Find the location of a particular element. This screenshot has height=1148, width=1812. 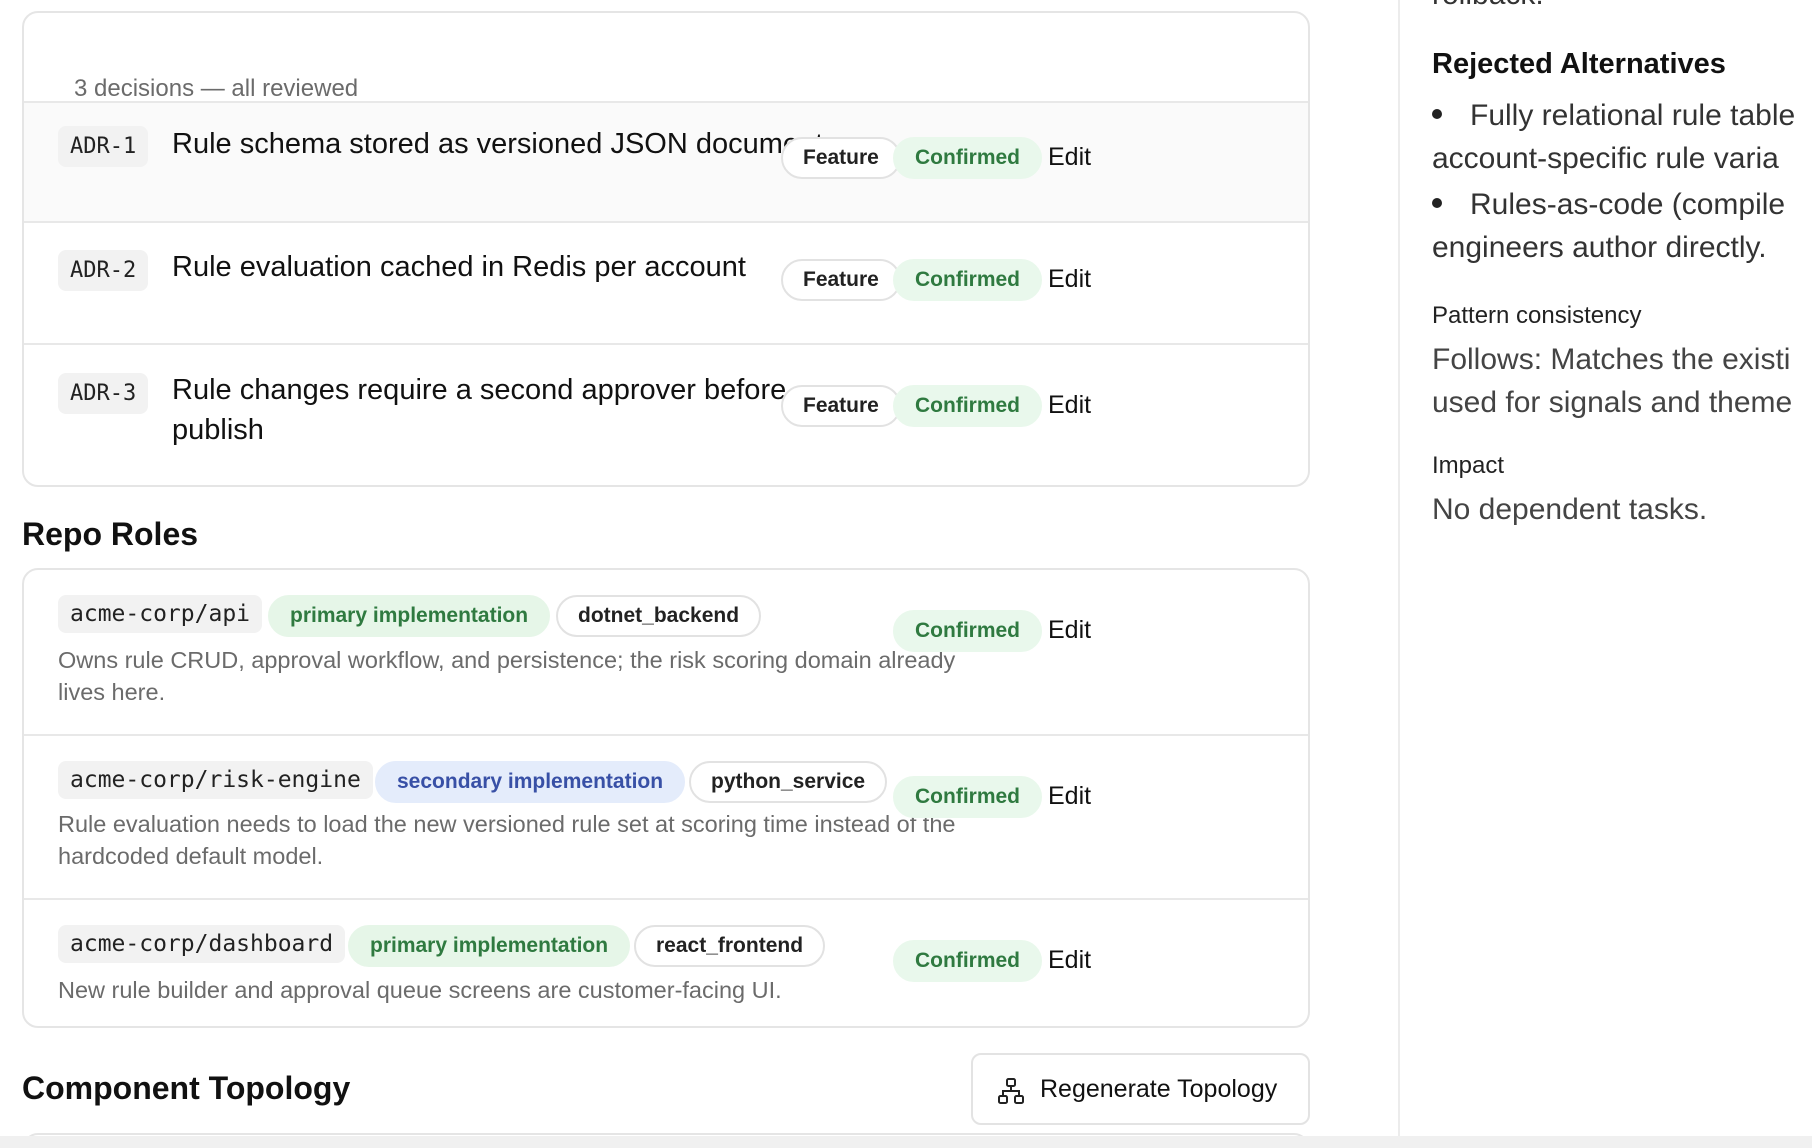

repo-roles-heading: Repo Roles is located at coordinates (110, 534).